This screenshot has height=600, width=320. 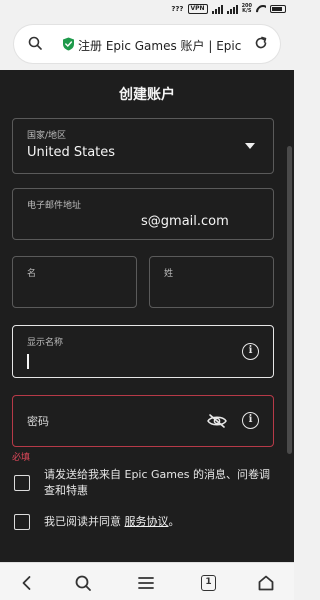 I want to click on address-bar: 注册 Epic Games 账户 | Epic, so click(x=147, y=44).